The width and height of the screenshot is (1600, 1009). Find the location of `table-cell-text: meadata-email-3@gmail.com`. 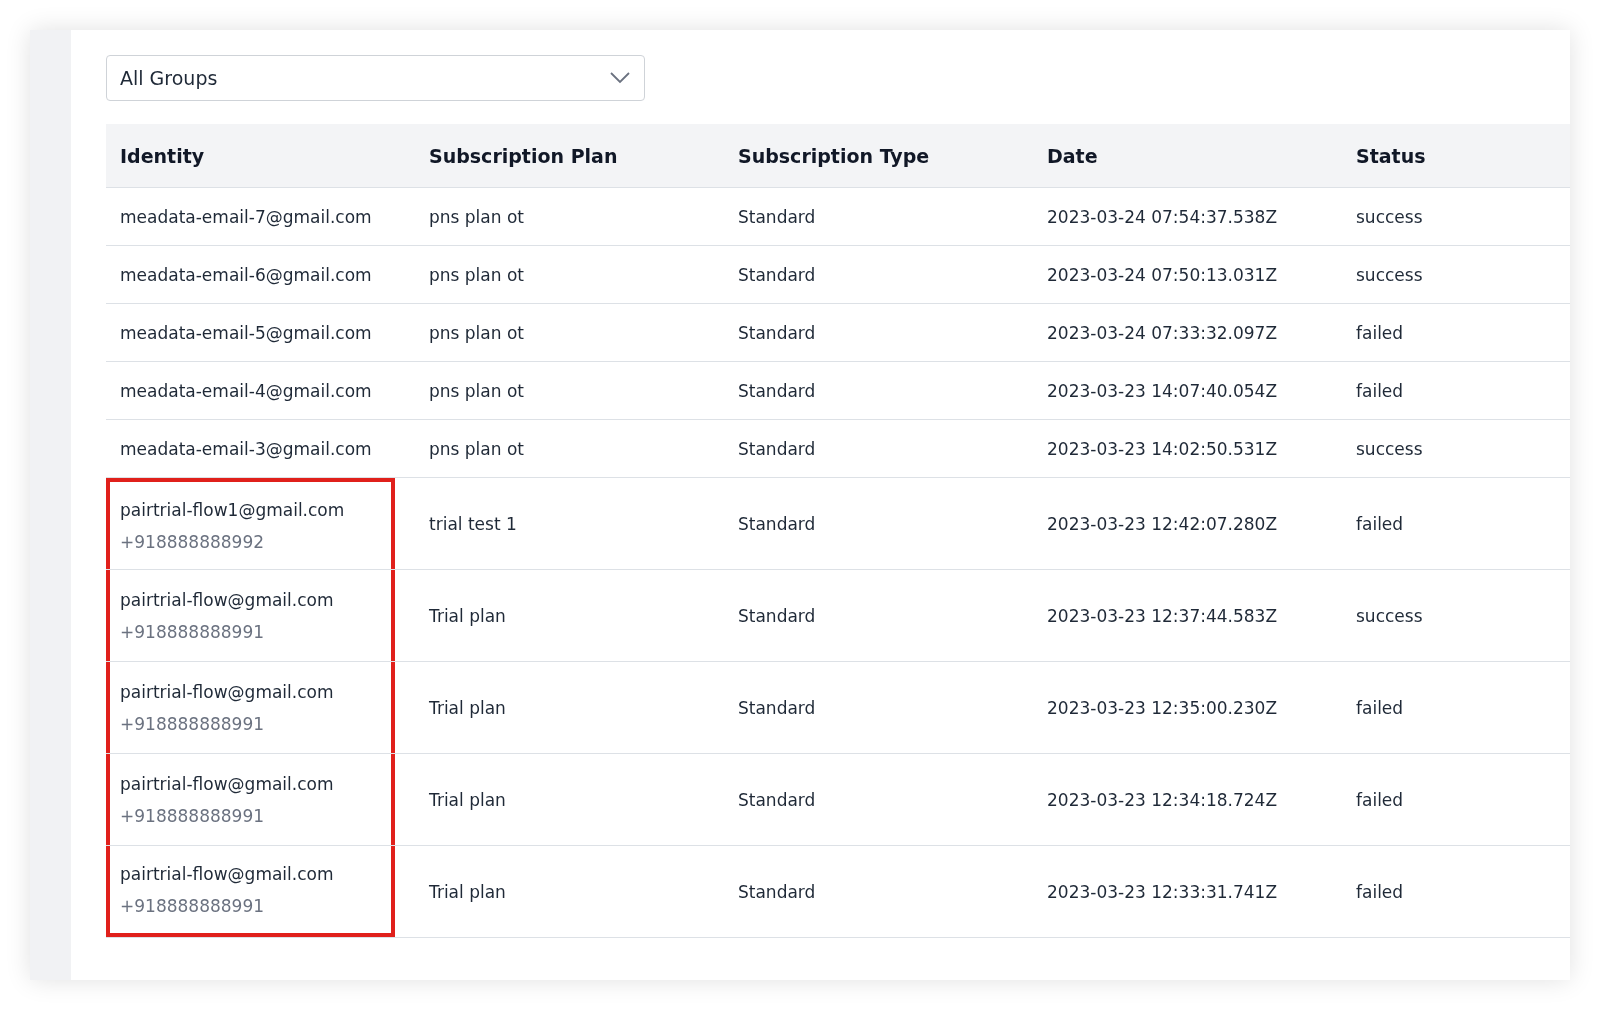

table-cell-text: meadata-email-3@gmail.com is located at coordinates (246, 448).